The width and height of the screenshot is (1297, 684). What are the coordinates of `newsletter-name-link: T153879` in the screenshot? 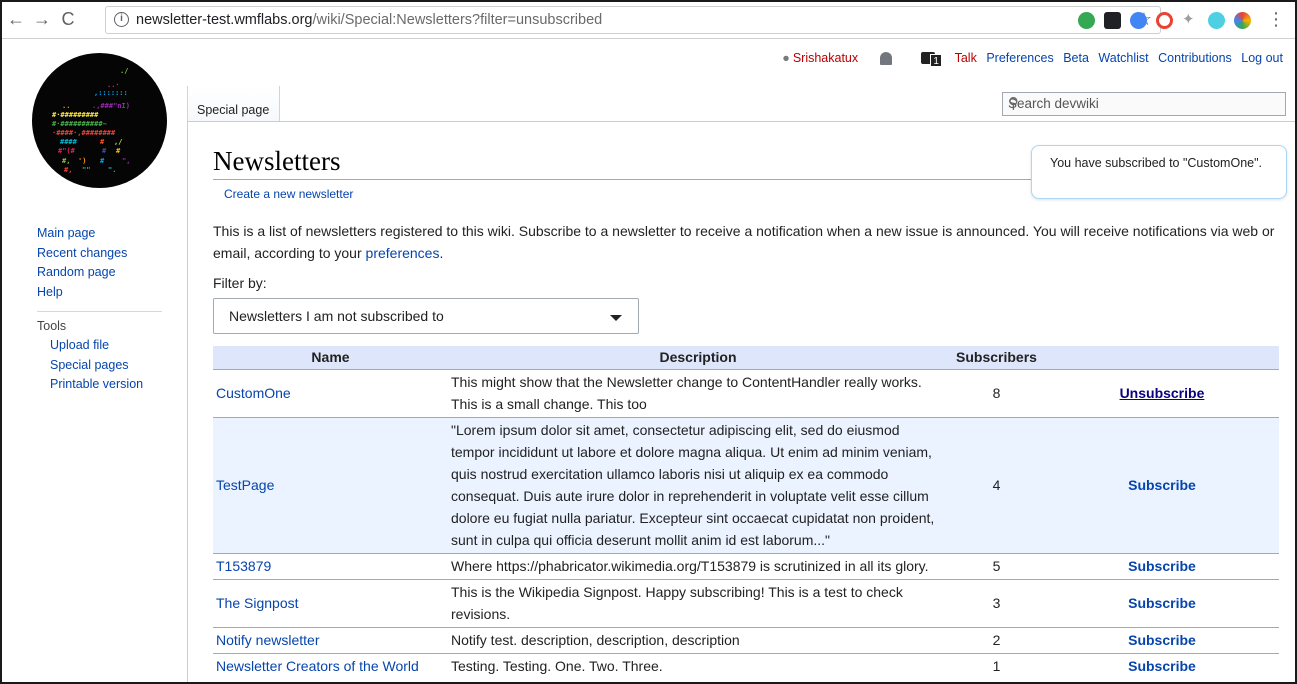 It's located at (243, 566).